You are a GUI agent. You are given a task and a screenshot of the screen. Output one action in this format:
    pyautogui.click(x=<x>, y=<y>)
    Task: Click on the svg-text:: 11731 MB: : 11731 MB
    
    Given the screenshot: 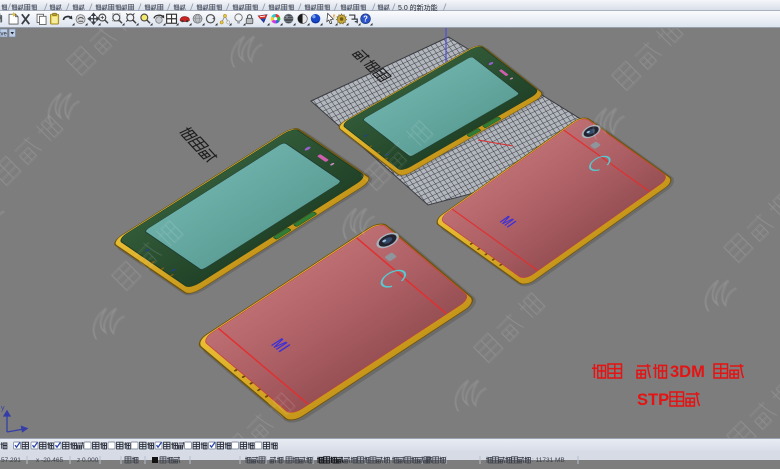 What is the action you would take?
    pyautogui.click(x=548, y=460)
    